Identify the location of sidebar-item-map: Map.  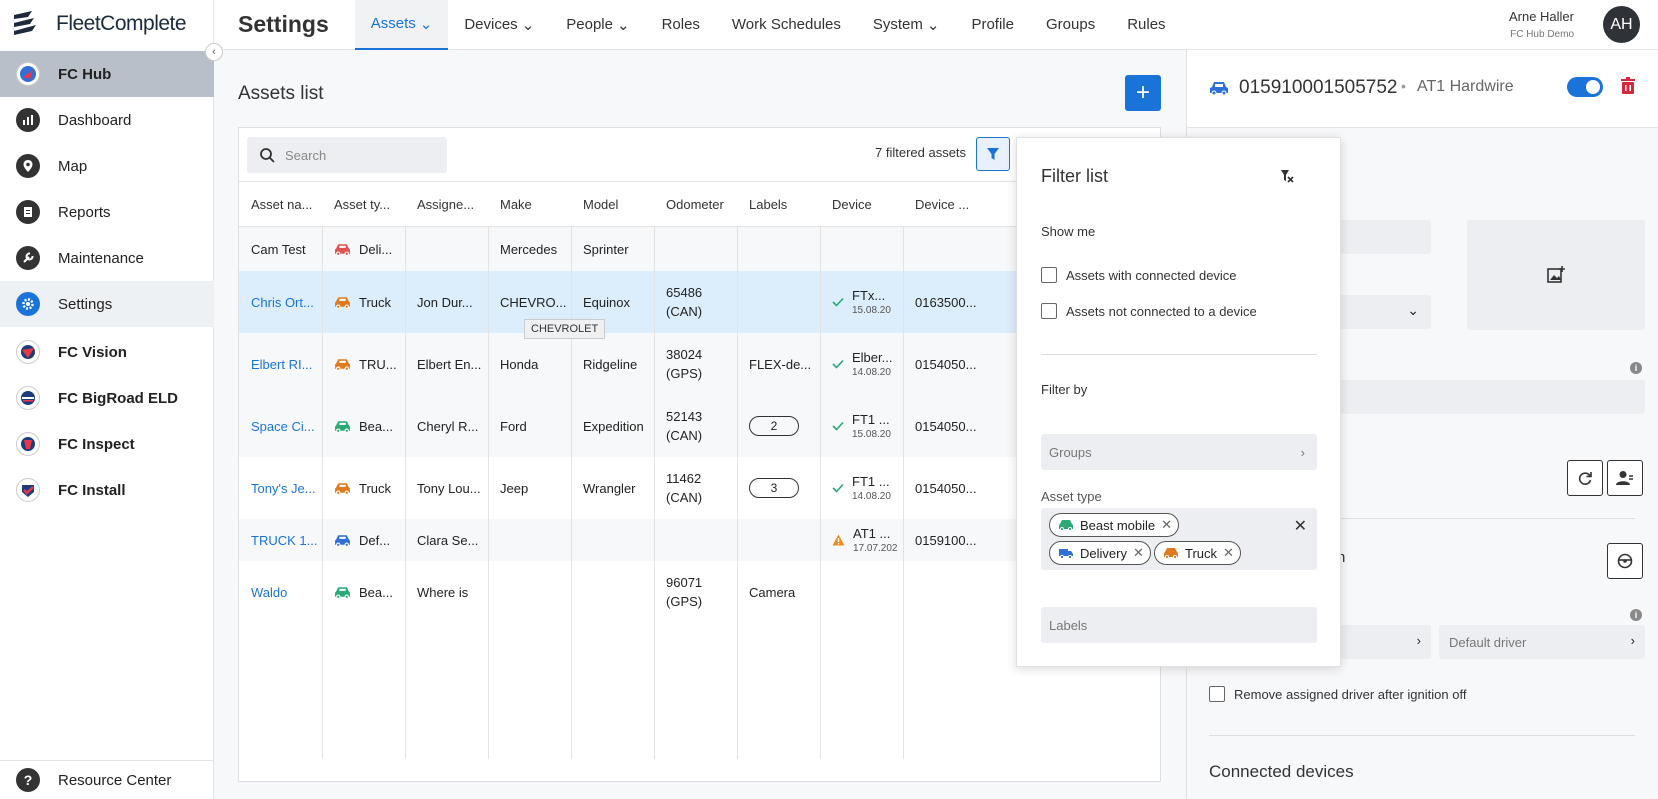
(107, 166).